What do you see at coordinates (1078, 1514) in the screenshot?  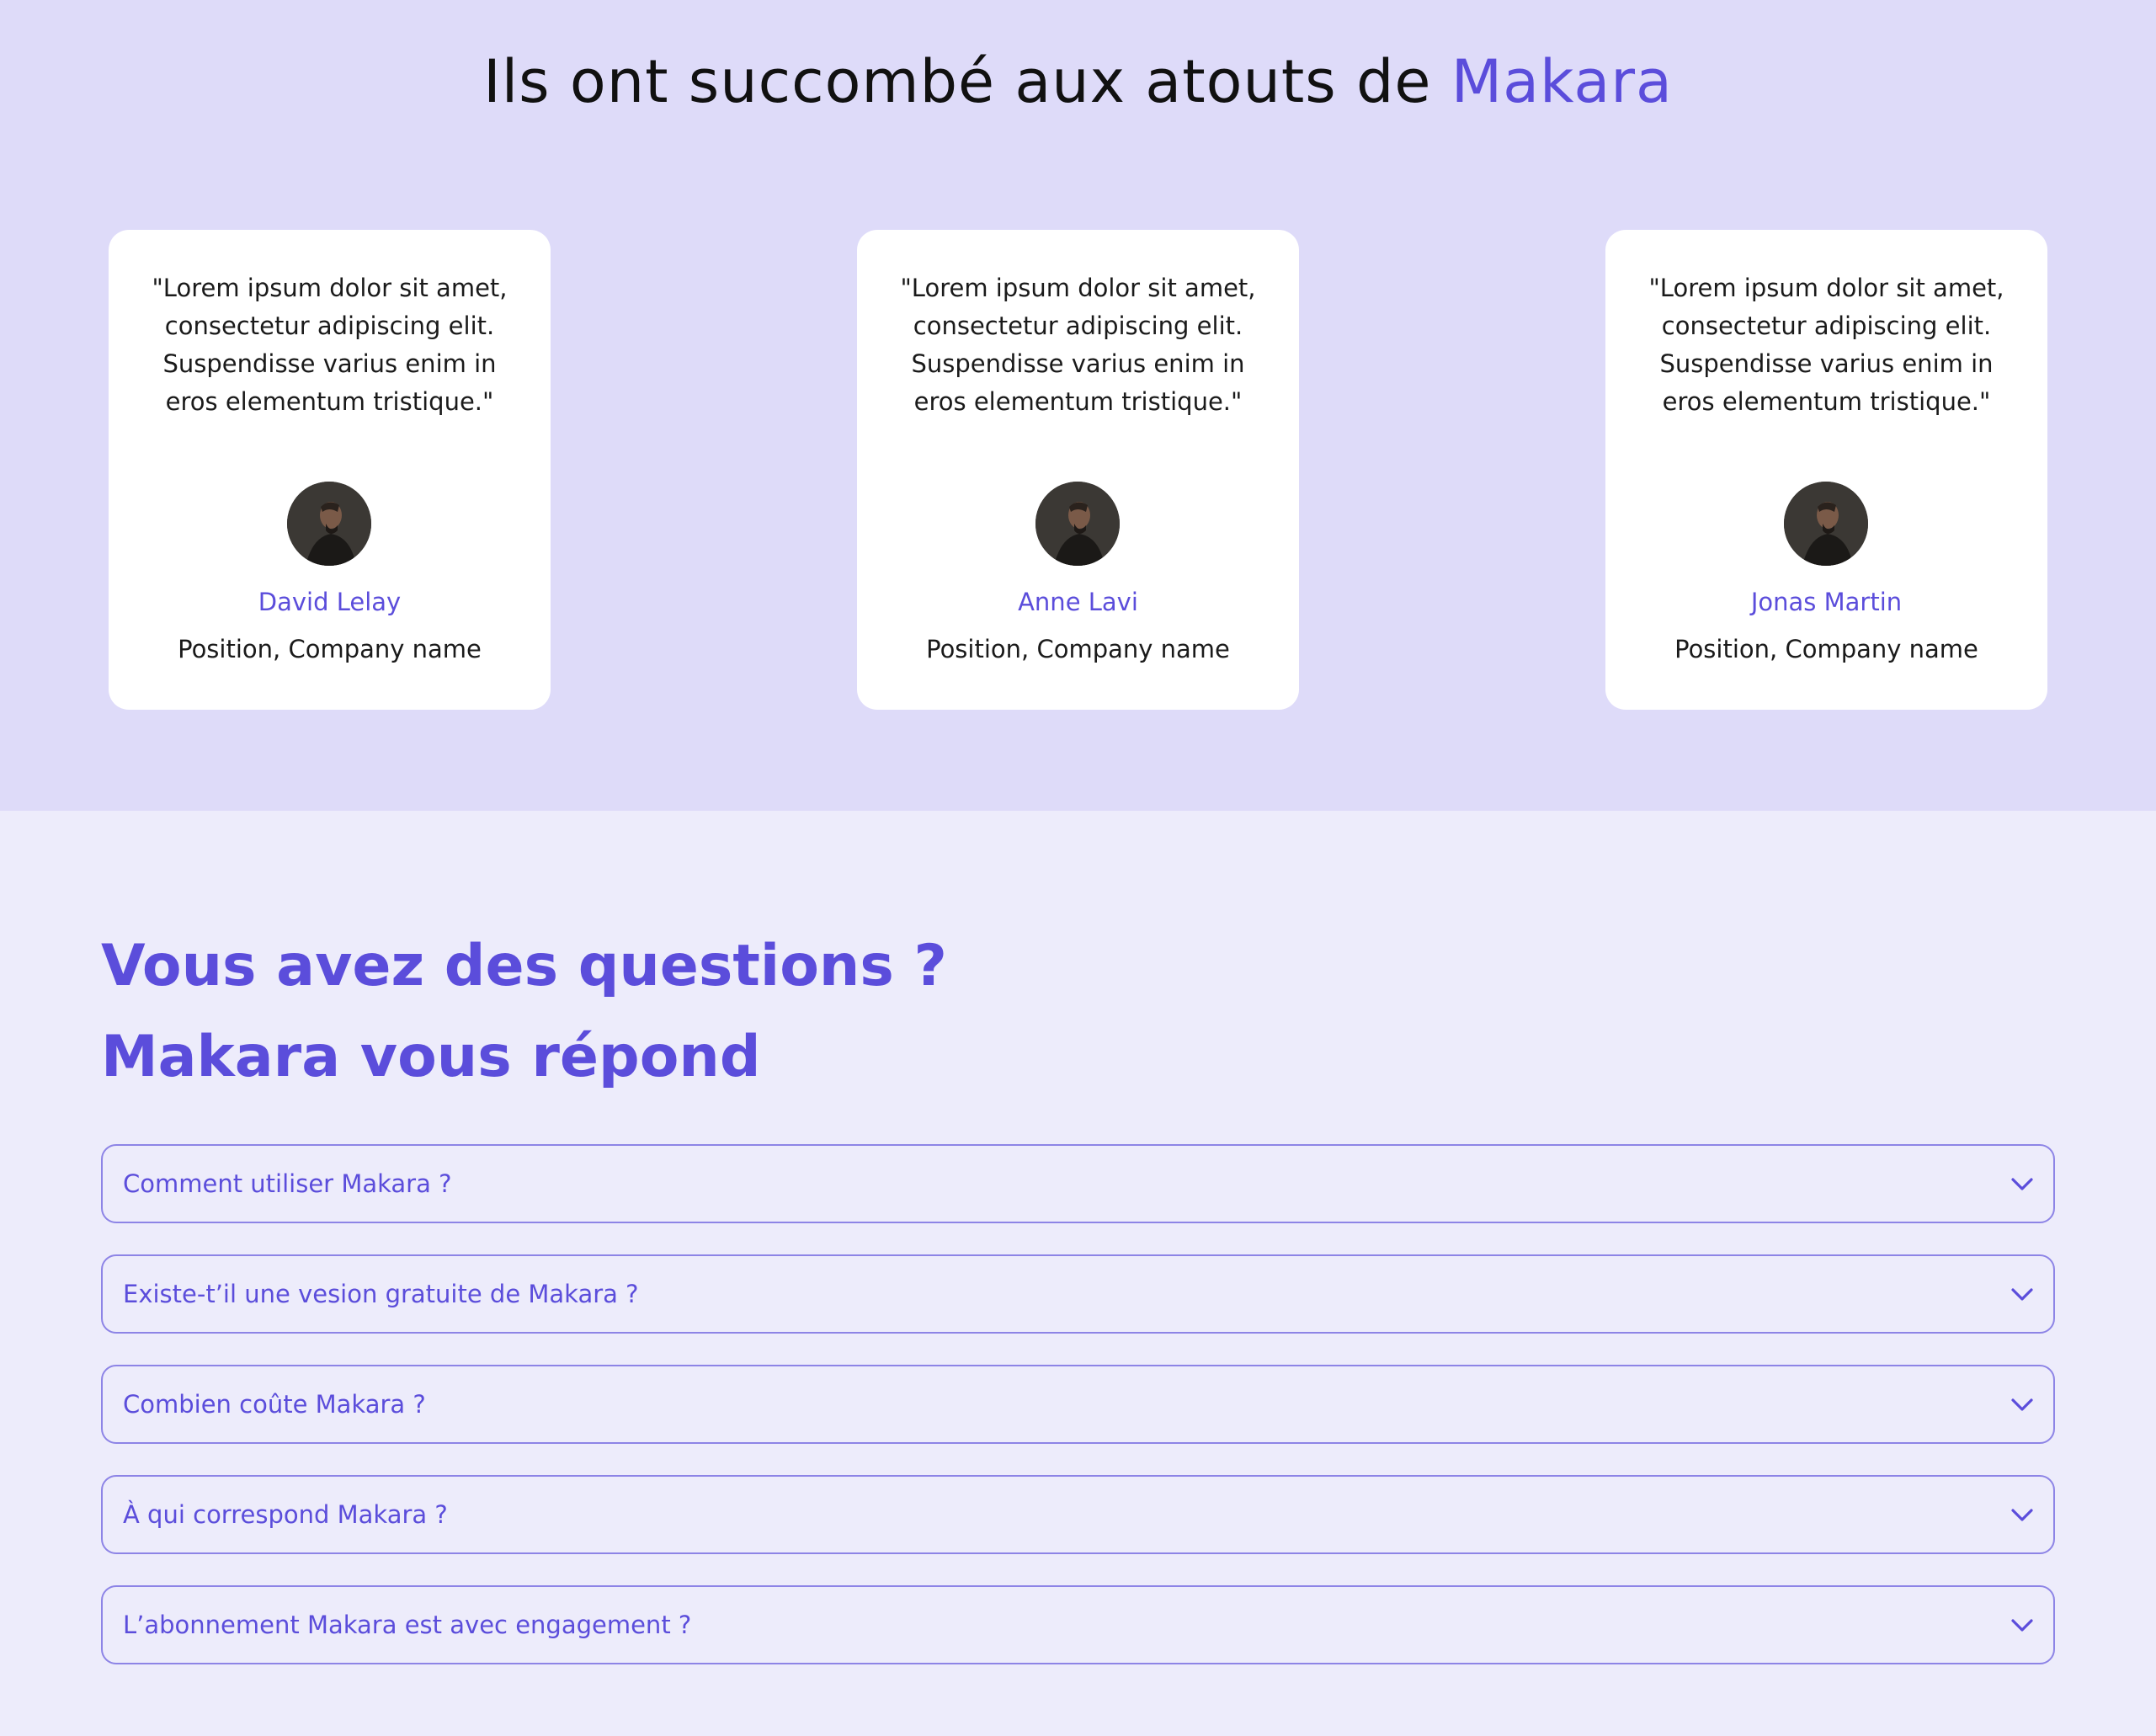 I see `faq-item: À qui correspond Makara ?` at bounding box center [1078, 1514].